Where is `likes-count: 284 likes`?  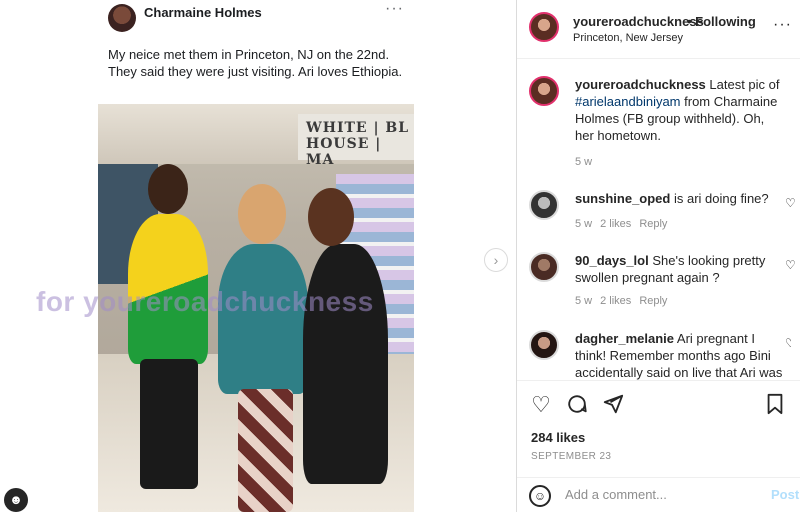
likes-count: 284 likes is located at coordinates (558, 437).